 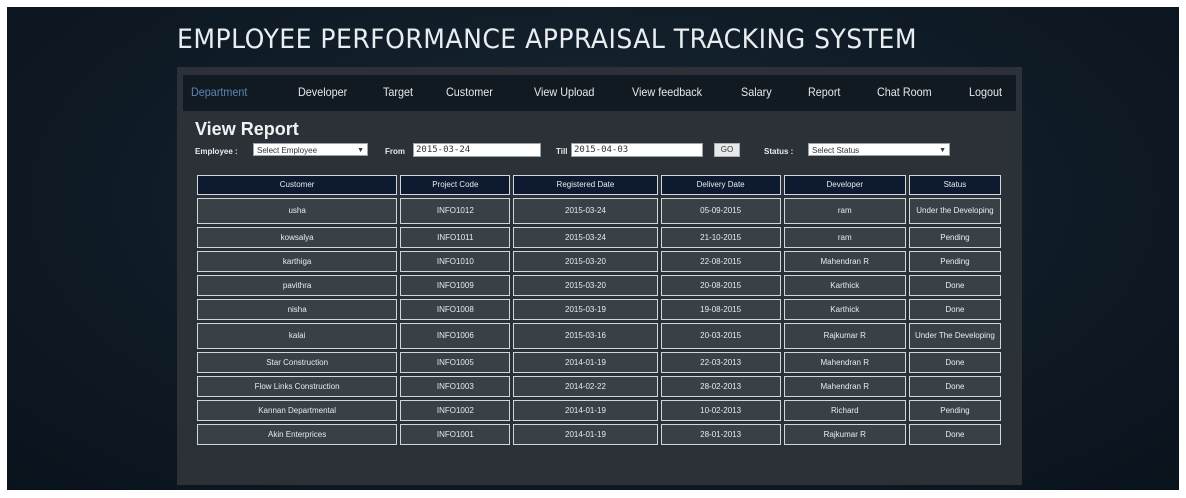 What do you see at coordinates (395, 151) in the screenshot?
I see `from-label: From` at bounding box center [395, 151].